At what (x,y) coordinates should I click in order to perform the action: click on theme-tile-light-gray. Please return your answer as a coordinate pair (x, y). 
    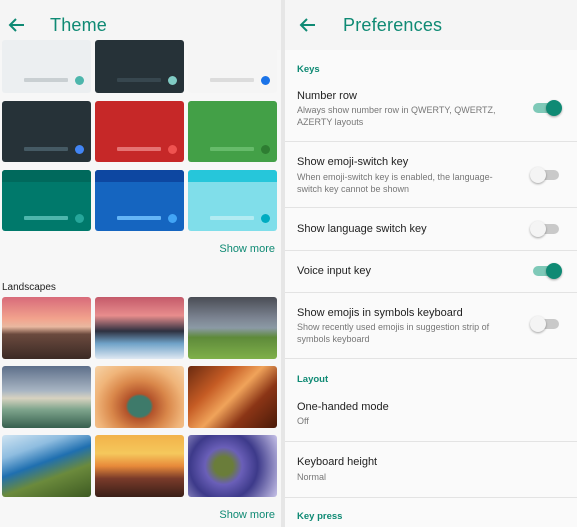
    Looking at the image, I should click on (46, 66).